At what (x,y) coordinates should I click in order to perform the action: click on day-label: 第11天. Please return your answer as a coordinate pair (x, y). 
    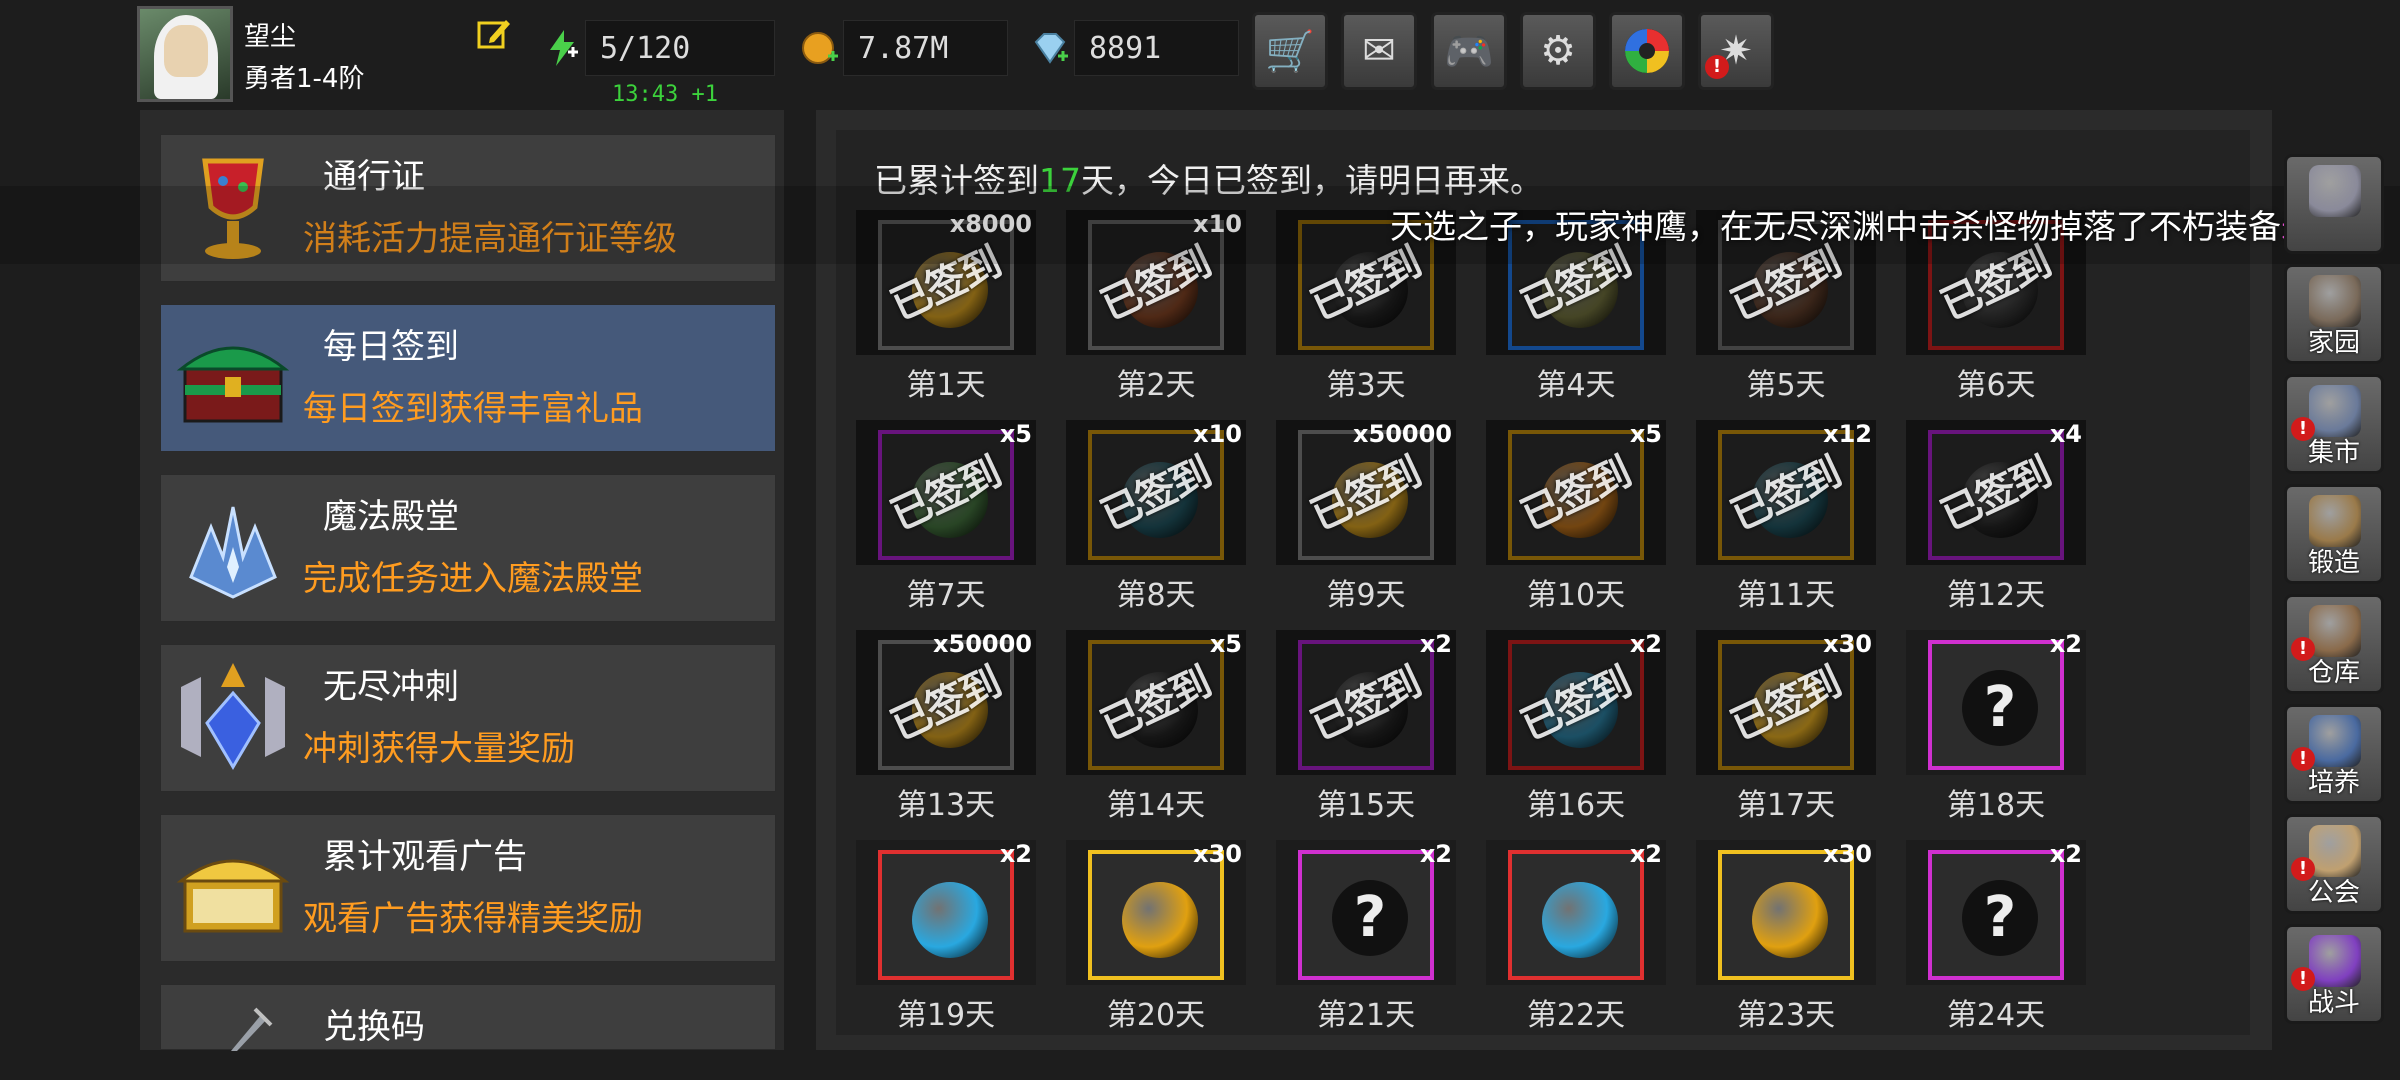
    Looking at the image, I should click on (1786, 595).